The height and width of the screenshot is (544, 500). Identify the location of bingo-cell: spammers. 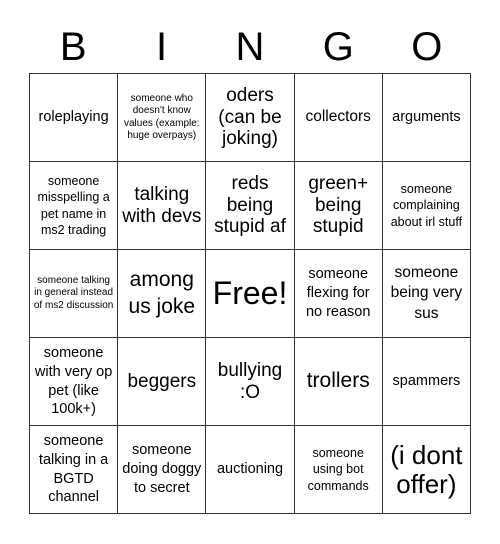
(426, 382).